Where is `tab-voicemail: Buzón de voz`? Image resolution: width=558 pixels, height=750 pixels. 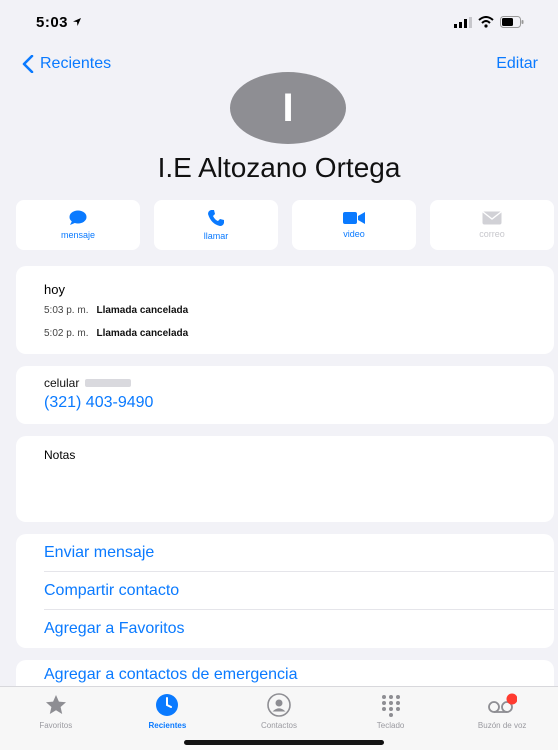 tab-voicemail: Buzón de voz is located at coordinates (502, 721).